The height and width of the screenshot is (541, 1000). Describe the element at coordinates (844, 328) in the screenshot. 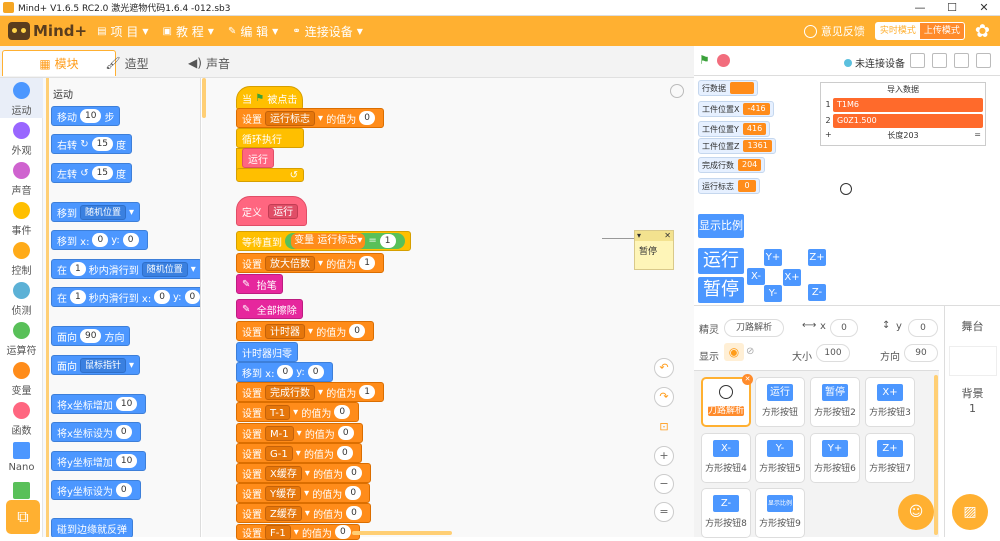

I see `sprite-x-input: 0` at that location.